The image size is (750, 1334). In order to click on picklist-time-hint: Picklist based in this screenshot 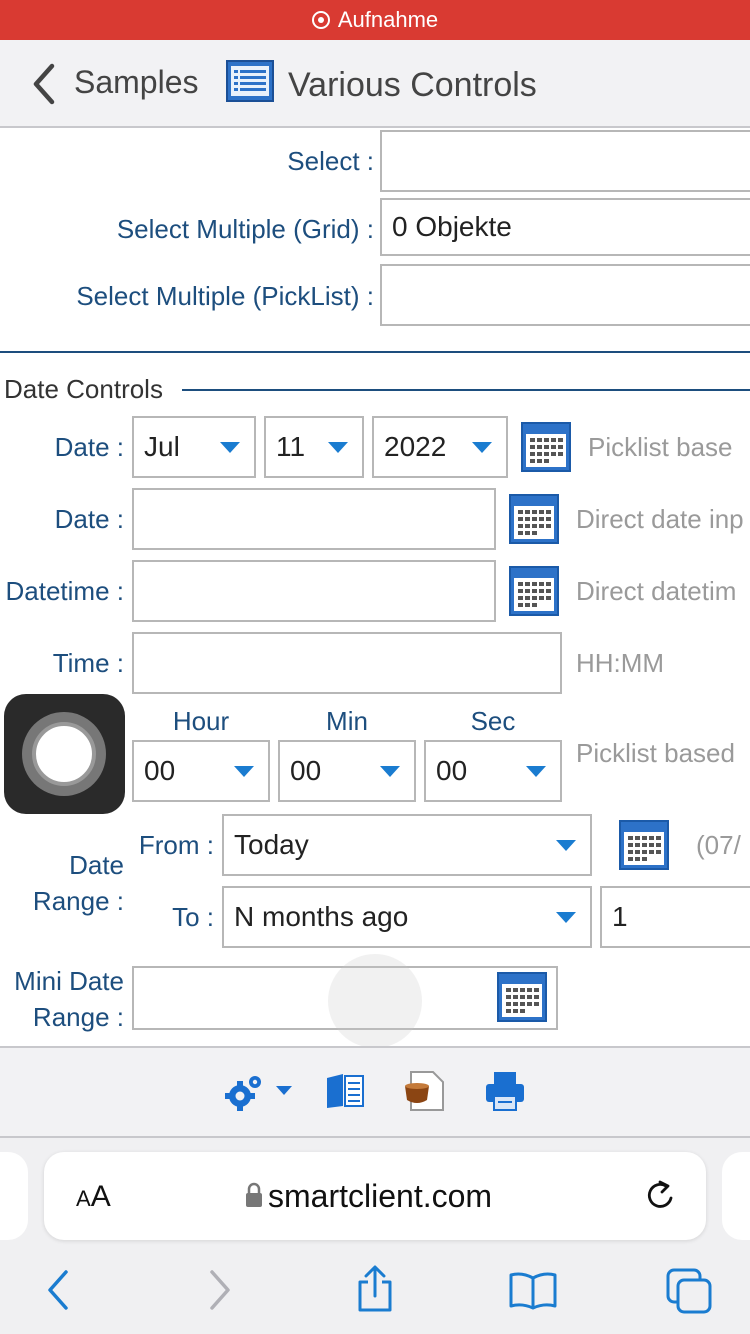, I will do `click(655, 753)`.